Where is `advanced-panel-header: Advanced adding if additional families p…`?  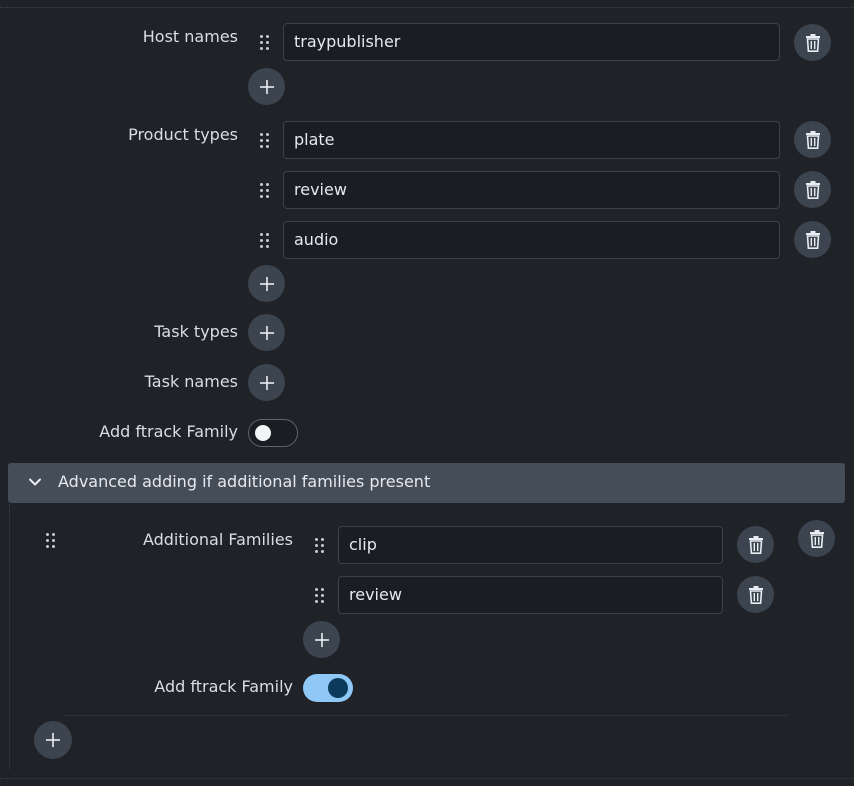 advanced-panel-header: Advanced adding if additional families p… is located at coordinates (426, 483).